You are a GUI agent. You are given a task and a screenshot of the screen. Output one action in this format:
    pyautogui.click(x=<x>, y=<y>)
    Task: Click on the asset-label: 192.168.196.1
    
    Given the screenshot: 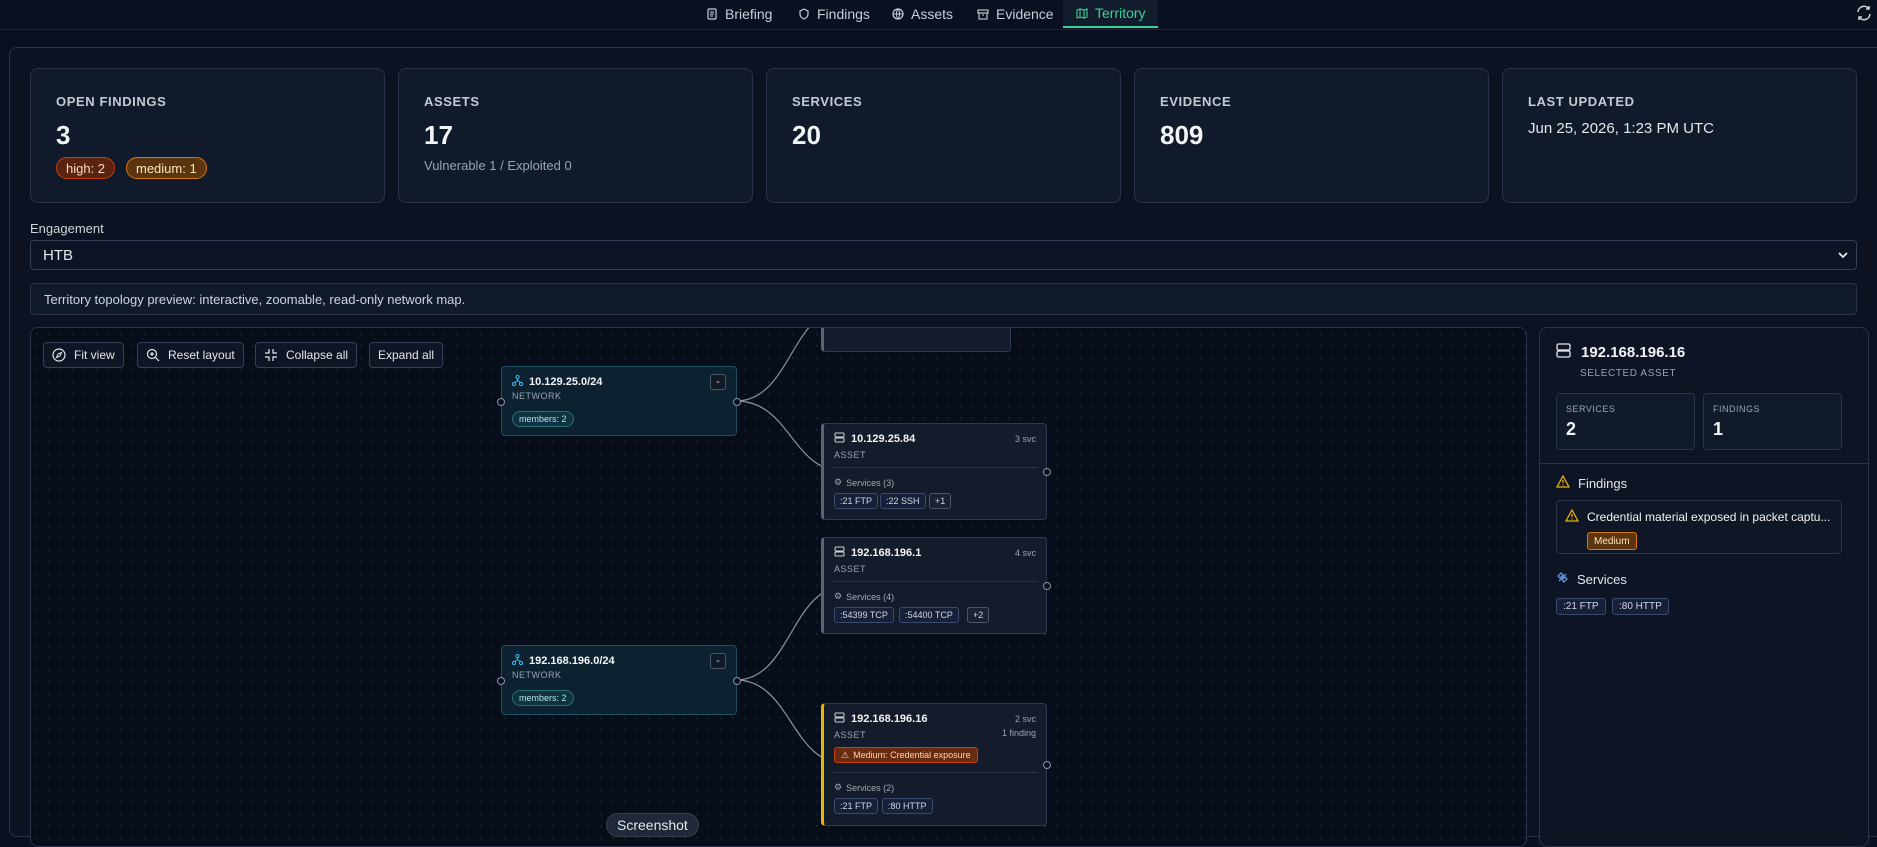 What is the action you would take?
    pyautogui.click(x=886, y=553)
    